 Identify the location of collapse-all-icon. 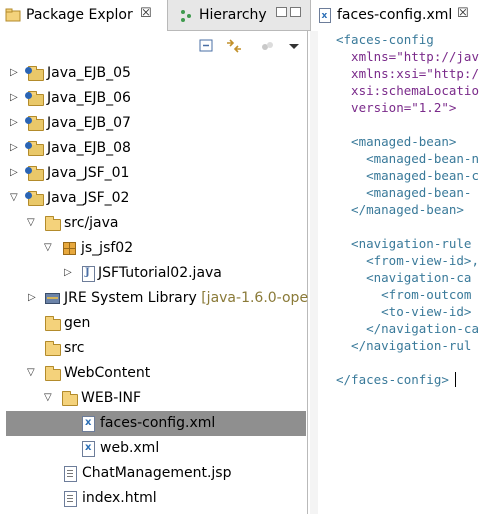
(206, 45).